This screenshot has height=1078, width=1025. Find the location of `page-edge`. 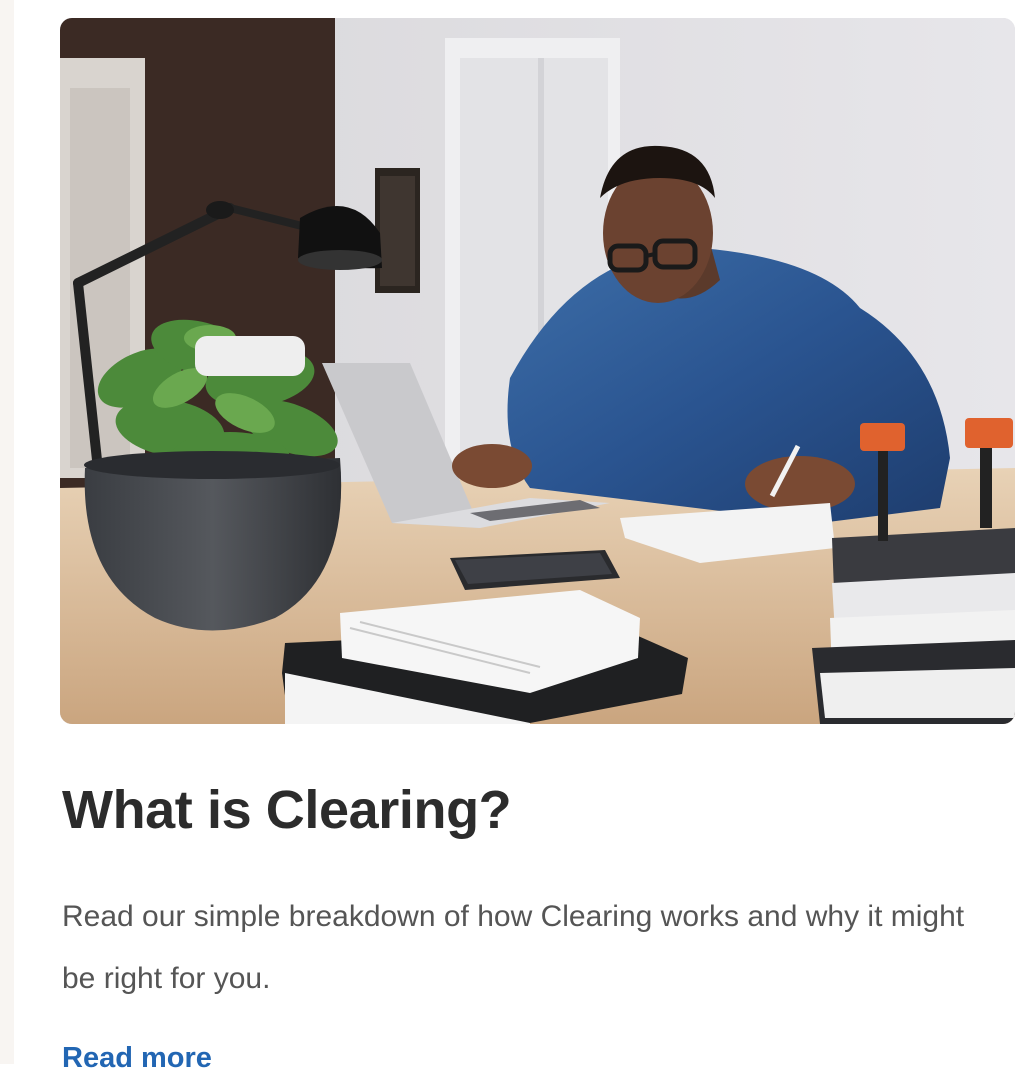

page-edge is located at coordinates (7, 532).